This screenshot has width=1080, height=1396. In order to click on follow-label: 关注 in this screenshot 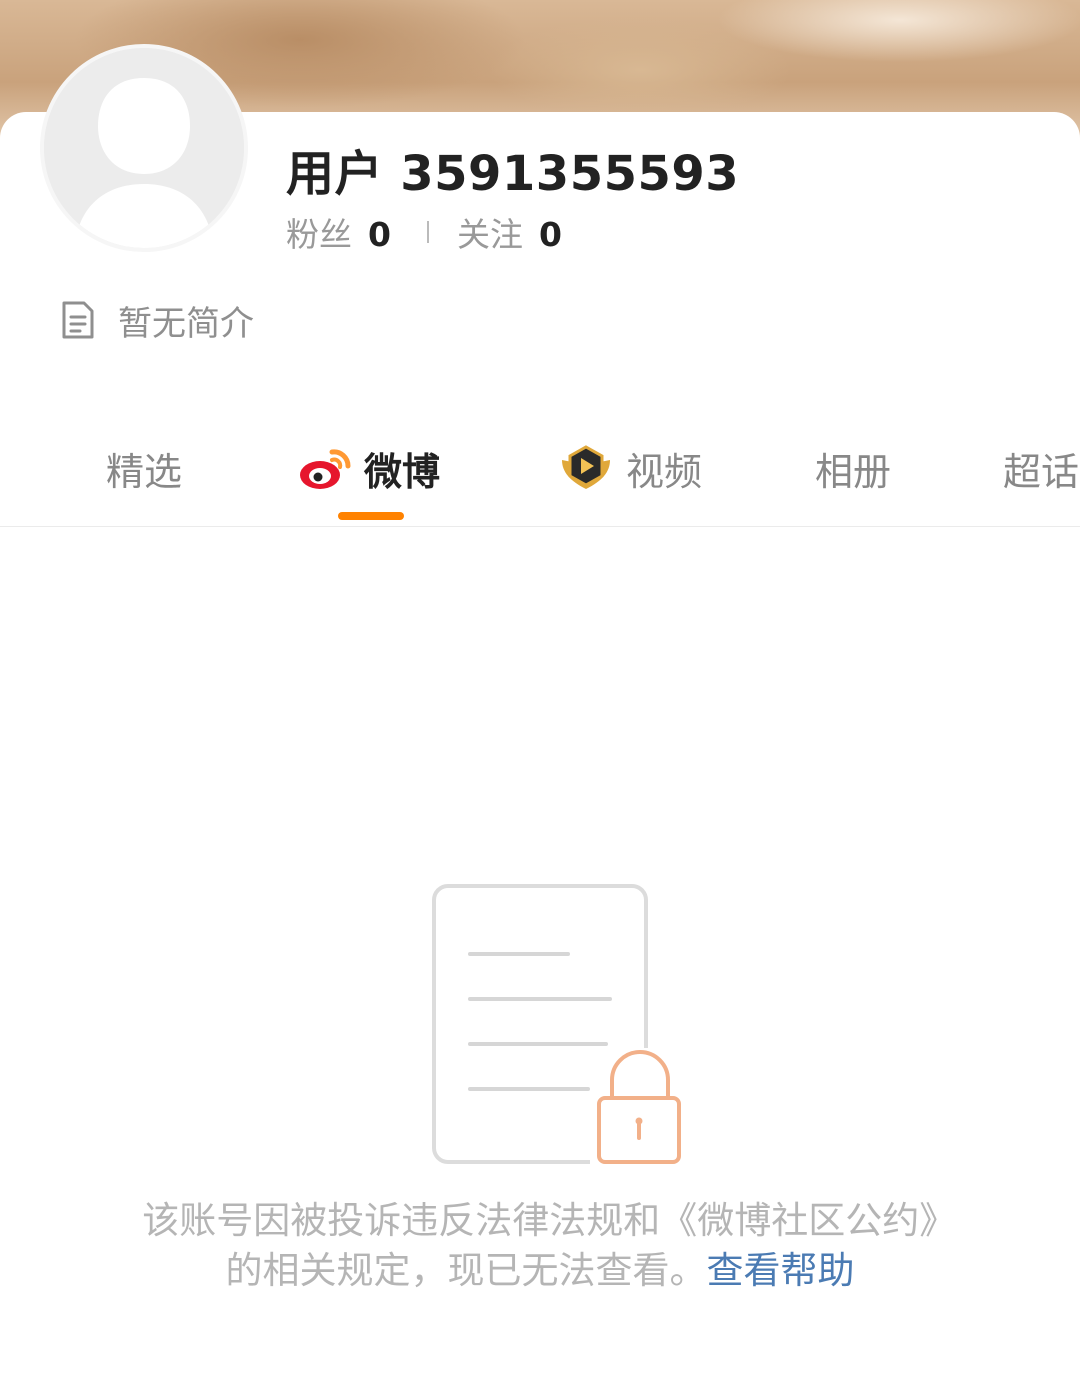, I will do `click(489, 234)`.